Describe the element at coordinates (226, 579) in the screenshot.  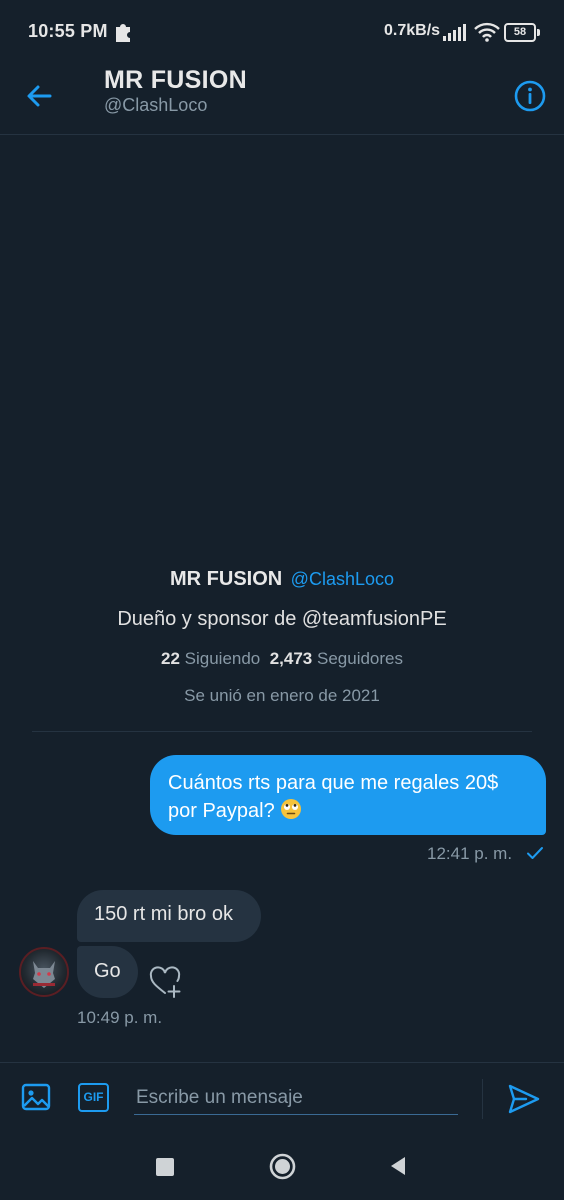
I see `profile-name: MR FUSION` at that location.